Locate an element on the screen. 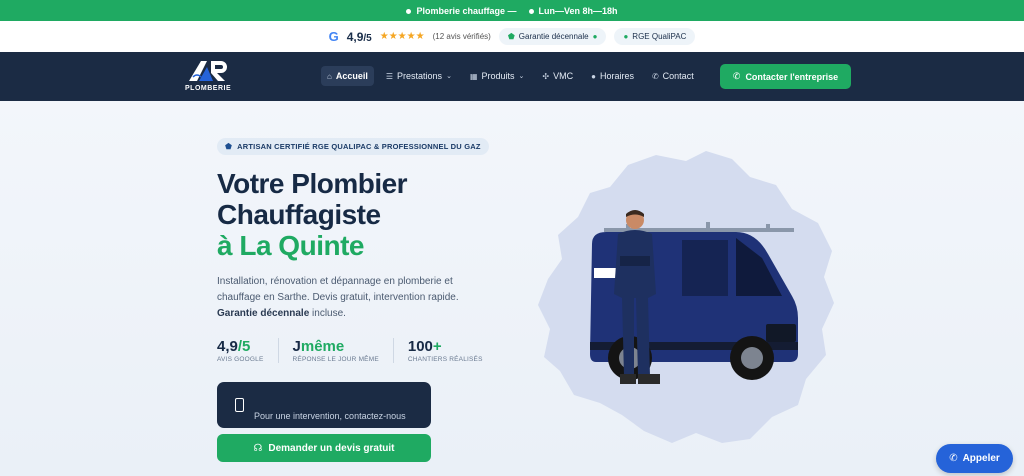 Image resolution: width=1024 pixels, height=476 pixels. request-quote-button: ☊ Demander un devis gratuit is located at coordinates (324, 448).